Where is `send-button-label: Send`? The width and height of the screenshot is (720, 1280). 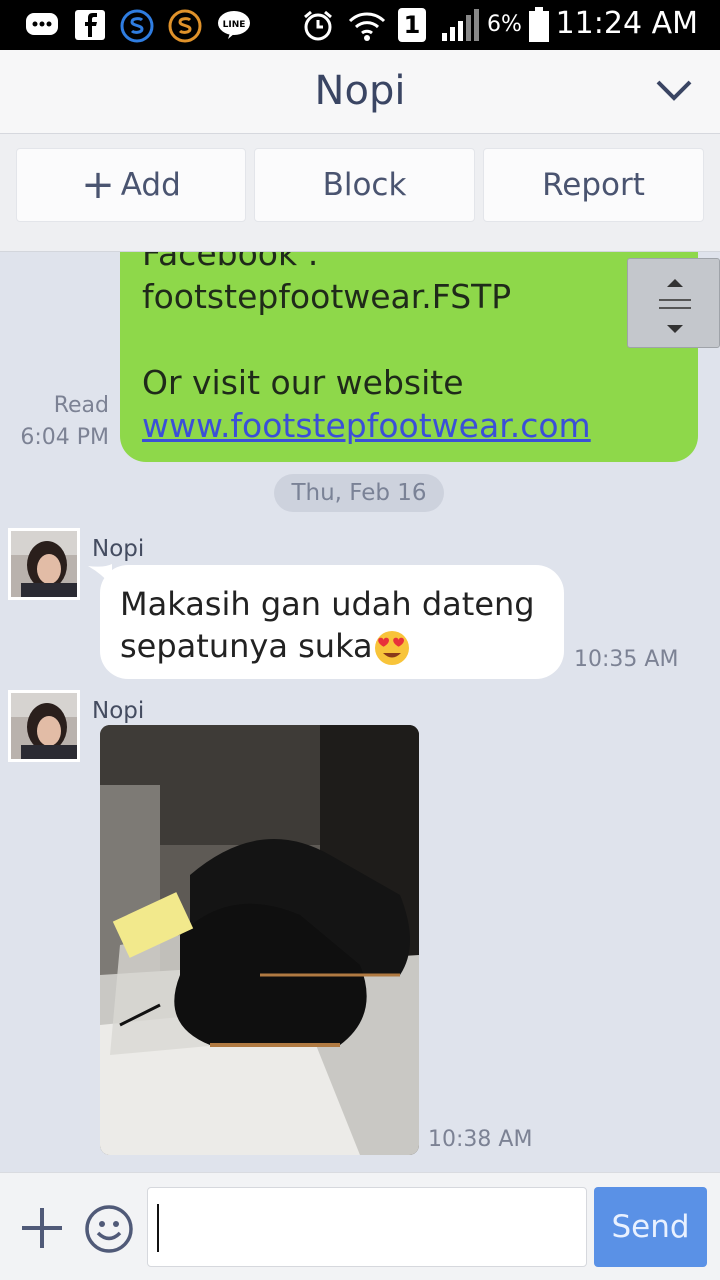
send-button-label: Send is located at coordinates (650, 1227).